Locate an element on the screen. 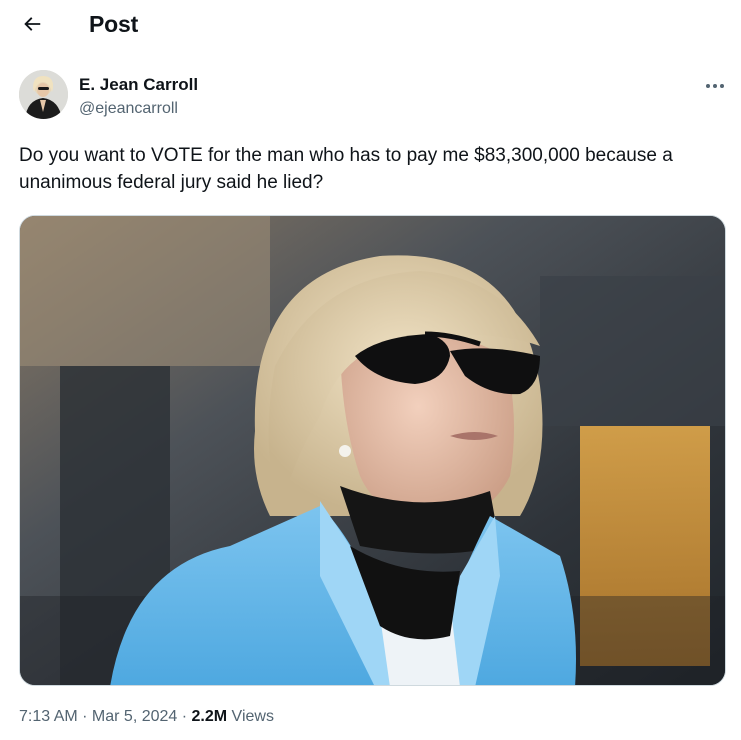 The image size is (741, 740). more-options-button is located at coordinates (715, 85).